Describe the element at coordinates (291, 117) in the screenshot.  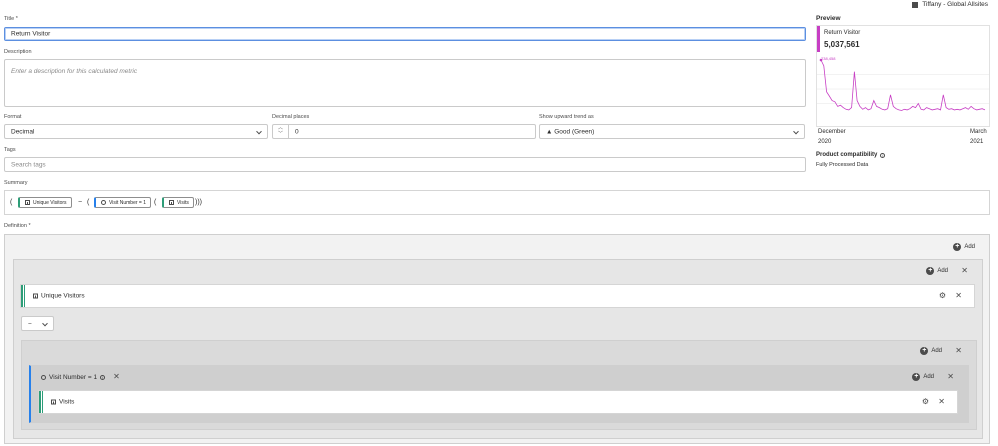
I see `decimal-places-label: Decimal places` at that location.